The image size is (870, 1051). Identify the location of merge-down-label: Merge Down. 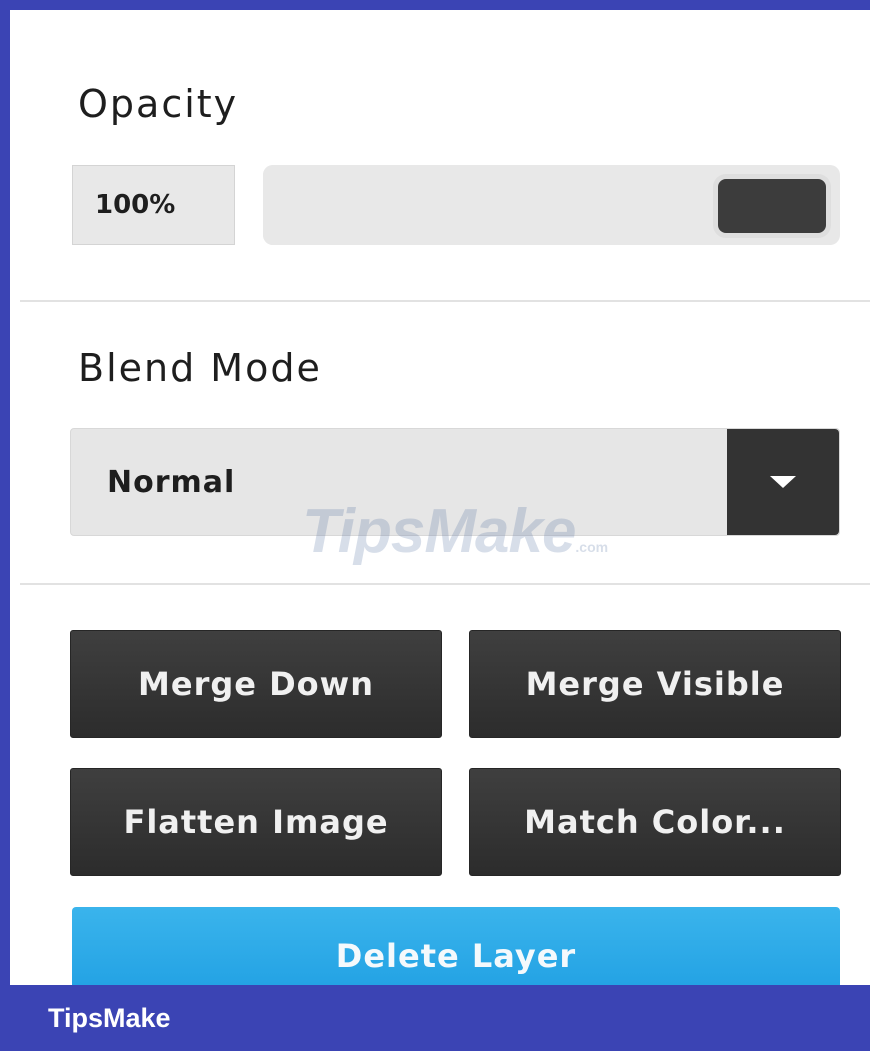
(256, 684).